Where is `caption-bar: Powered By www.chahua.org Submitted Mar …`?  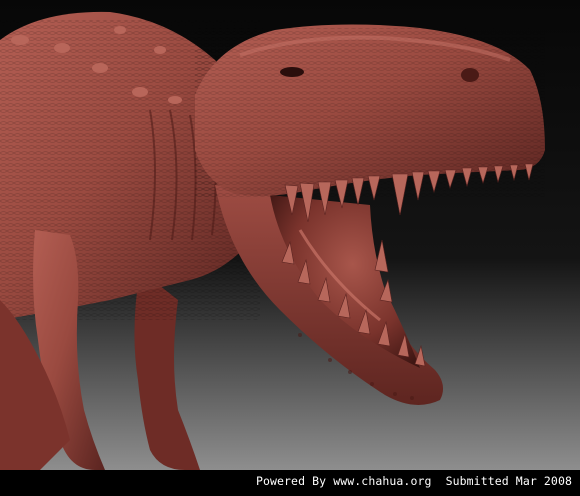 caption-bar: Powered By www.chahua.org Submitted Mar … is located at coordinates (290, 483).